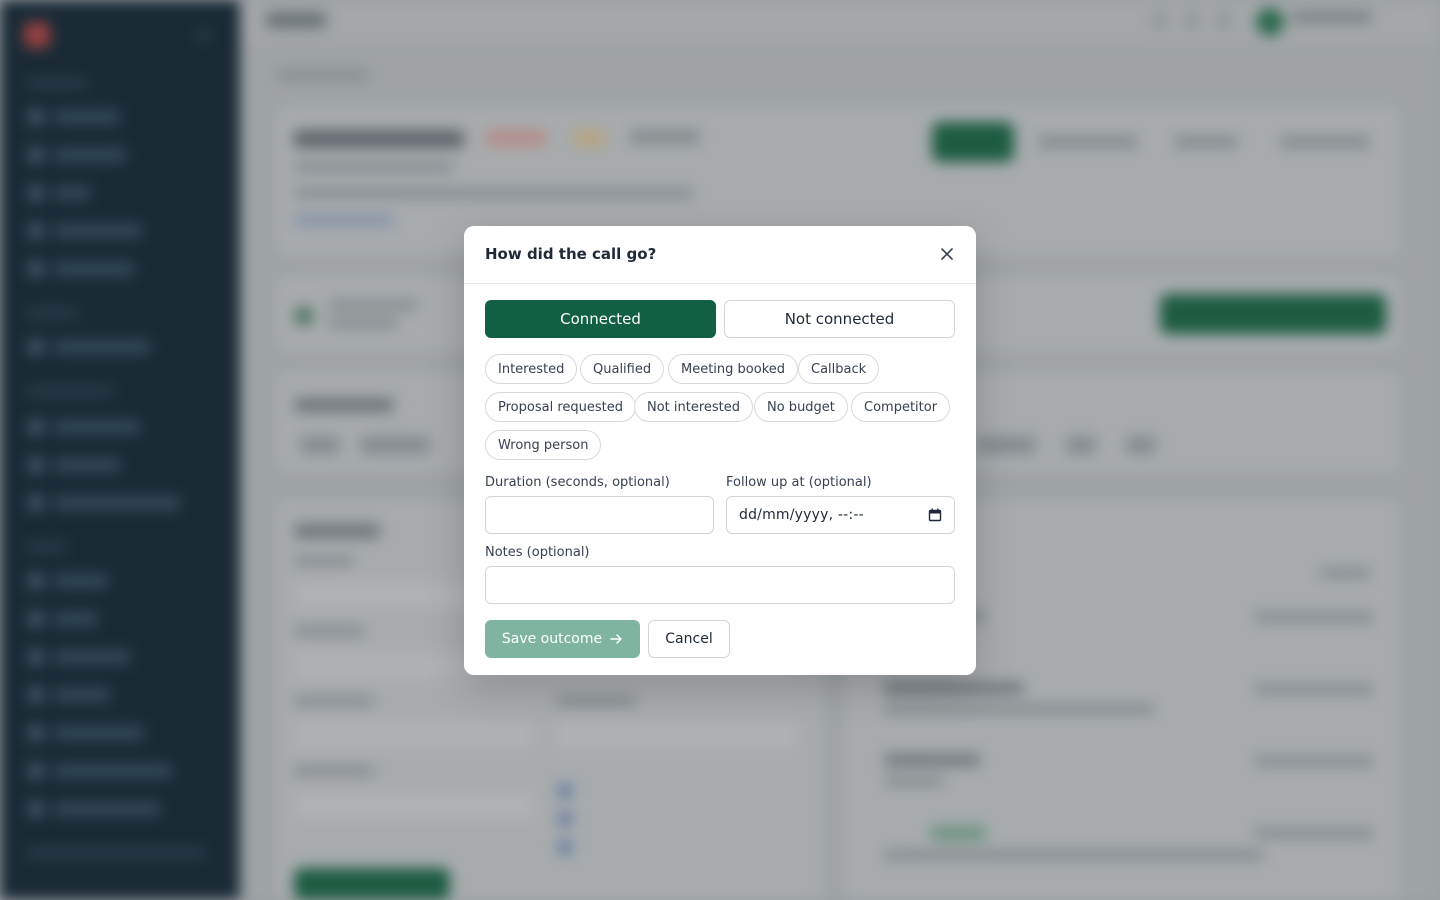  What do you see at coordinates (600, 319) in the screenshot?
I see `connected-toggle: Connected` at bounding box center [600, 319].